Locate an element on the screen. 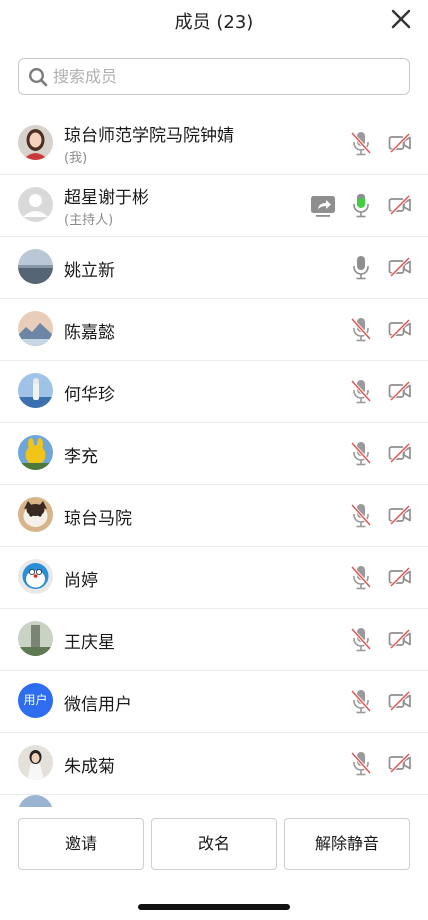 The height and width of the screenshot is (920, 428). search-icon is located at coordinates (38, 77).